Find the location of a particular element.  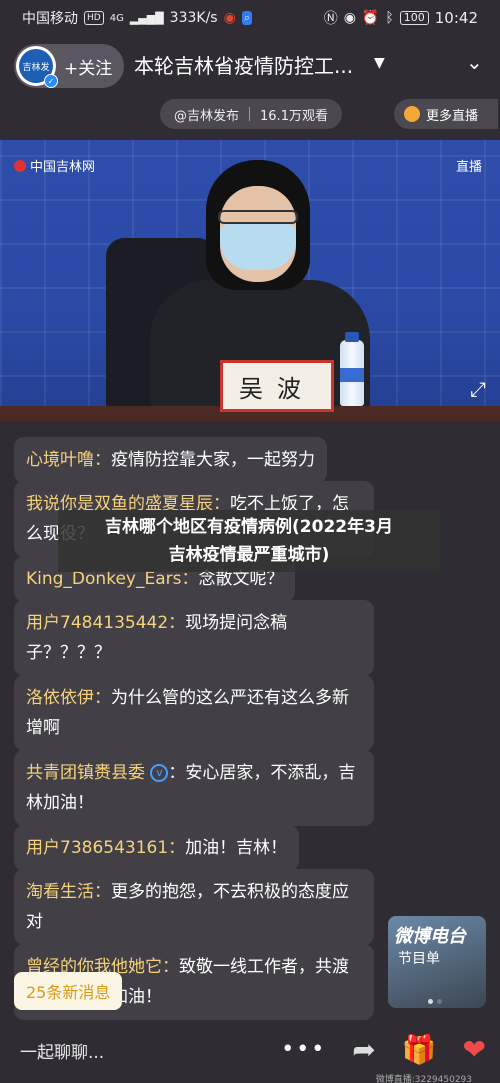

article-title-overlay: 吉林哪个地区有疫情病例(2022年3月 吉林疫情最严重城市) is located at coordinates (249, 541).